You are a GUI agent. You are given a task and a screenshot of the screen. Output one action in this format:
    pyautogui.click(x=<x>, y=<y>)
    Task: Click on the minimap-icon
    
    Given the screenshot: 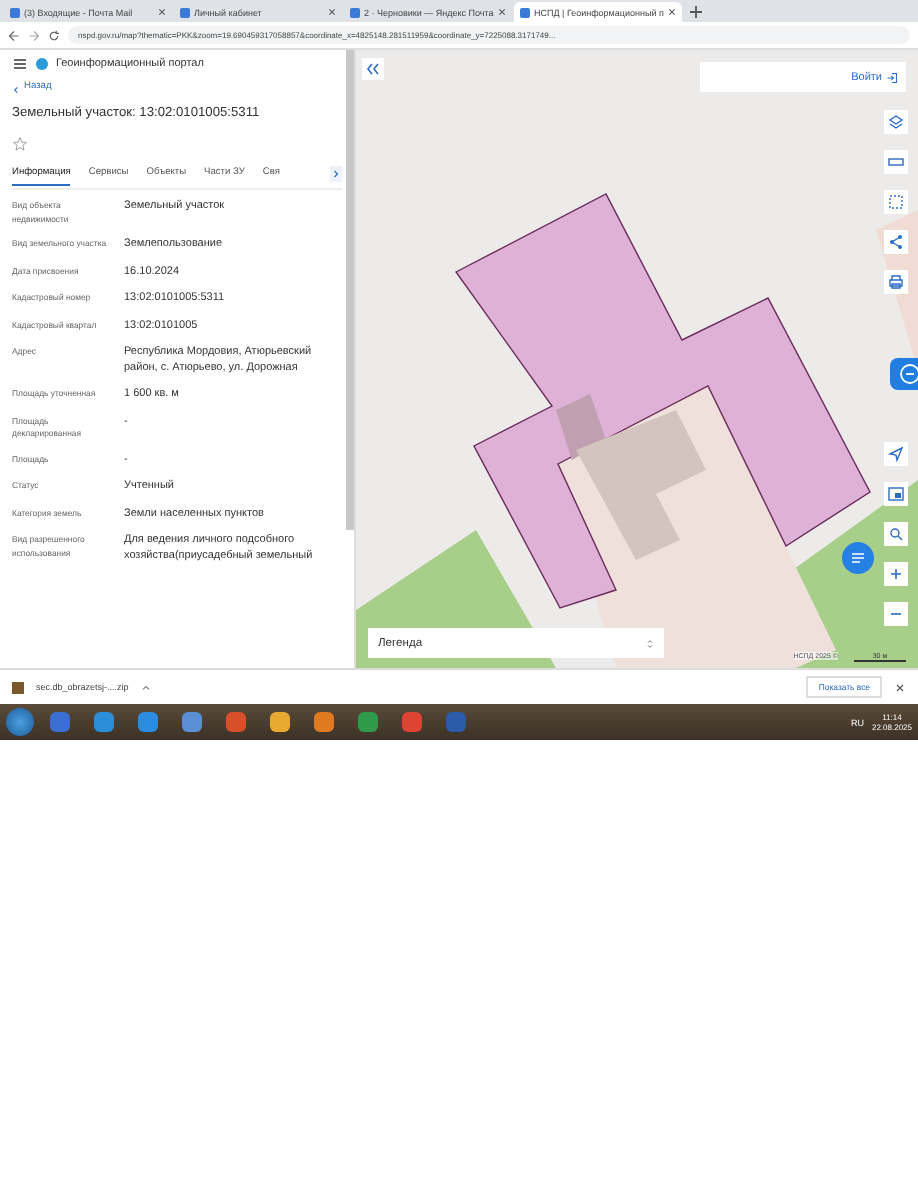 What is the action you would take?
    pyautogui.click(x=896, y=494)
    